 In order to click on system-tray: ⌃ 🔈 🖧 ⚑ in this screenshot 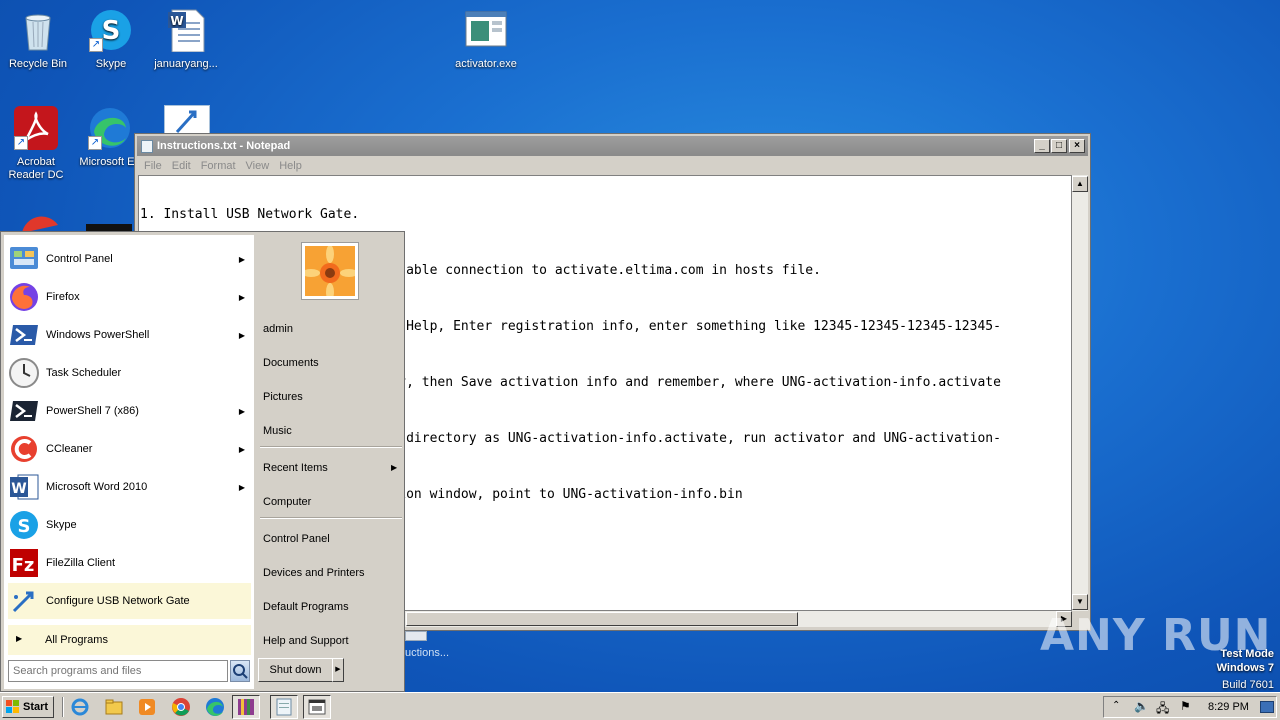, I will do `click(1190, 707)`.